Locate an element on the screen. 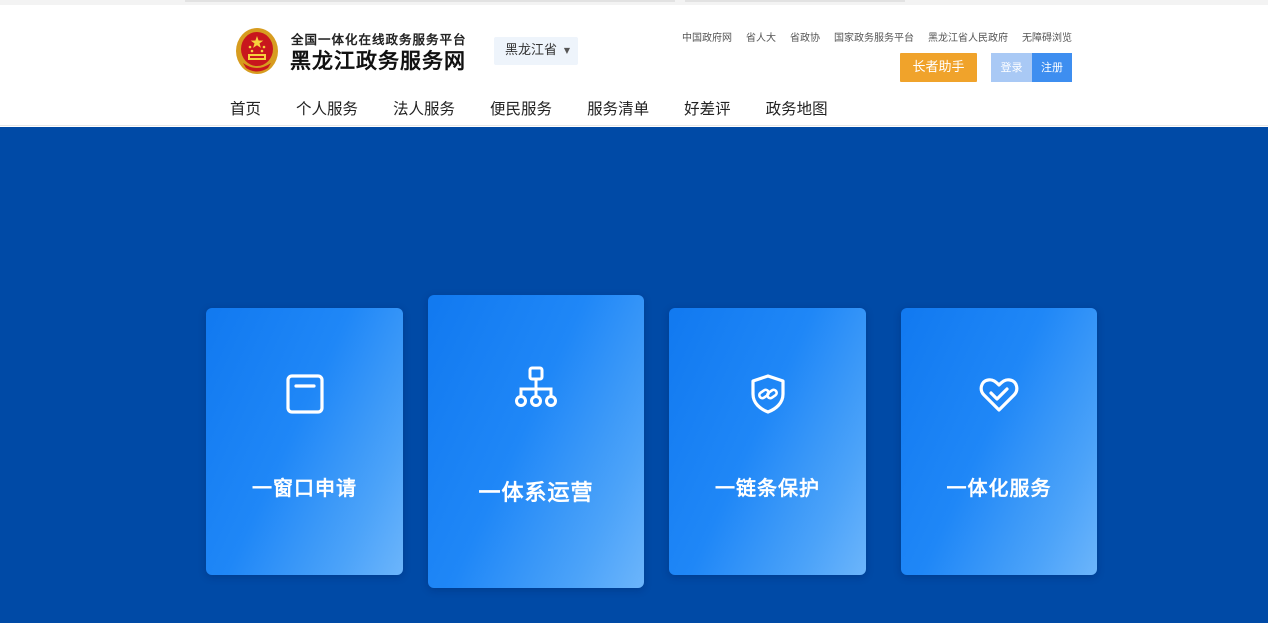 The height and width of the screenshot is (623, 1268). card-label: 一体化服务 is located at coordinates (999, 488).